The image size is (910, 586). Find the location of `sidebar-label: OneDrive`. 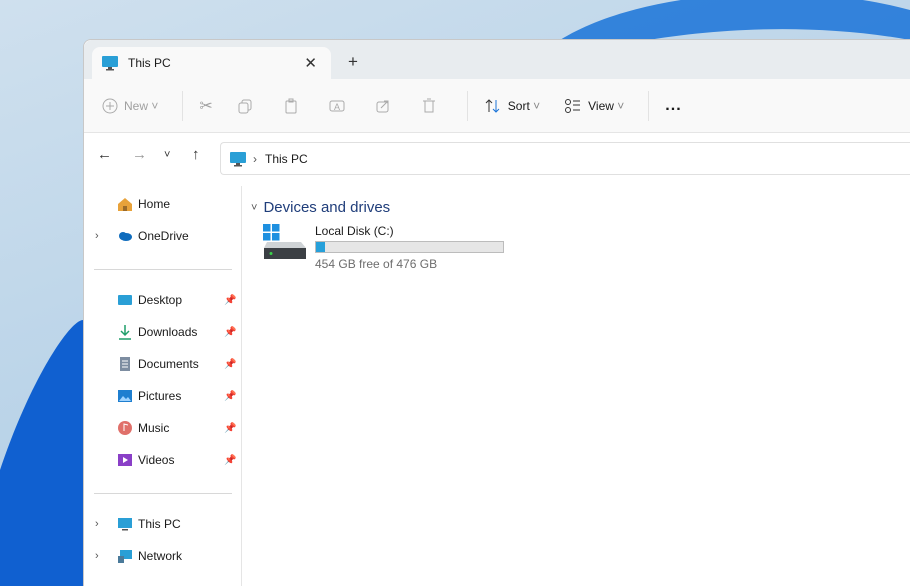

sidebar-label: OneDrive is located at coordinates (163, 236).